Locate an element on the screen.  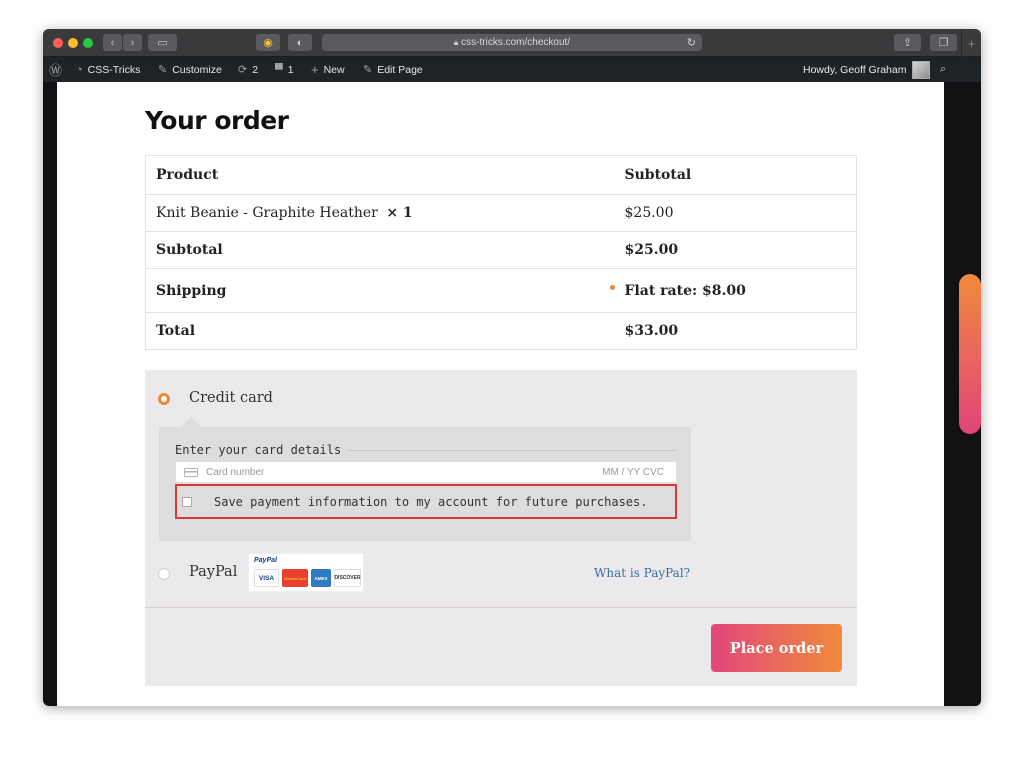
product-cell: Knit Beanie - Graphite Heather × 1 is located at coordinates (380, 213).